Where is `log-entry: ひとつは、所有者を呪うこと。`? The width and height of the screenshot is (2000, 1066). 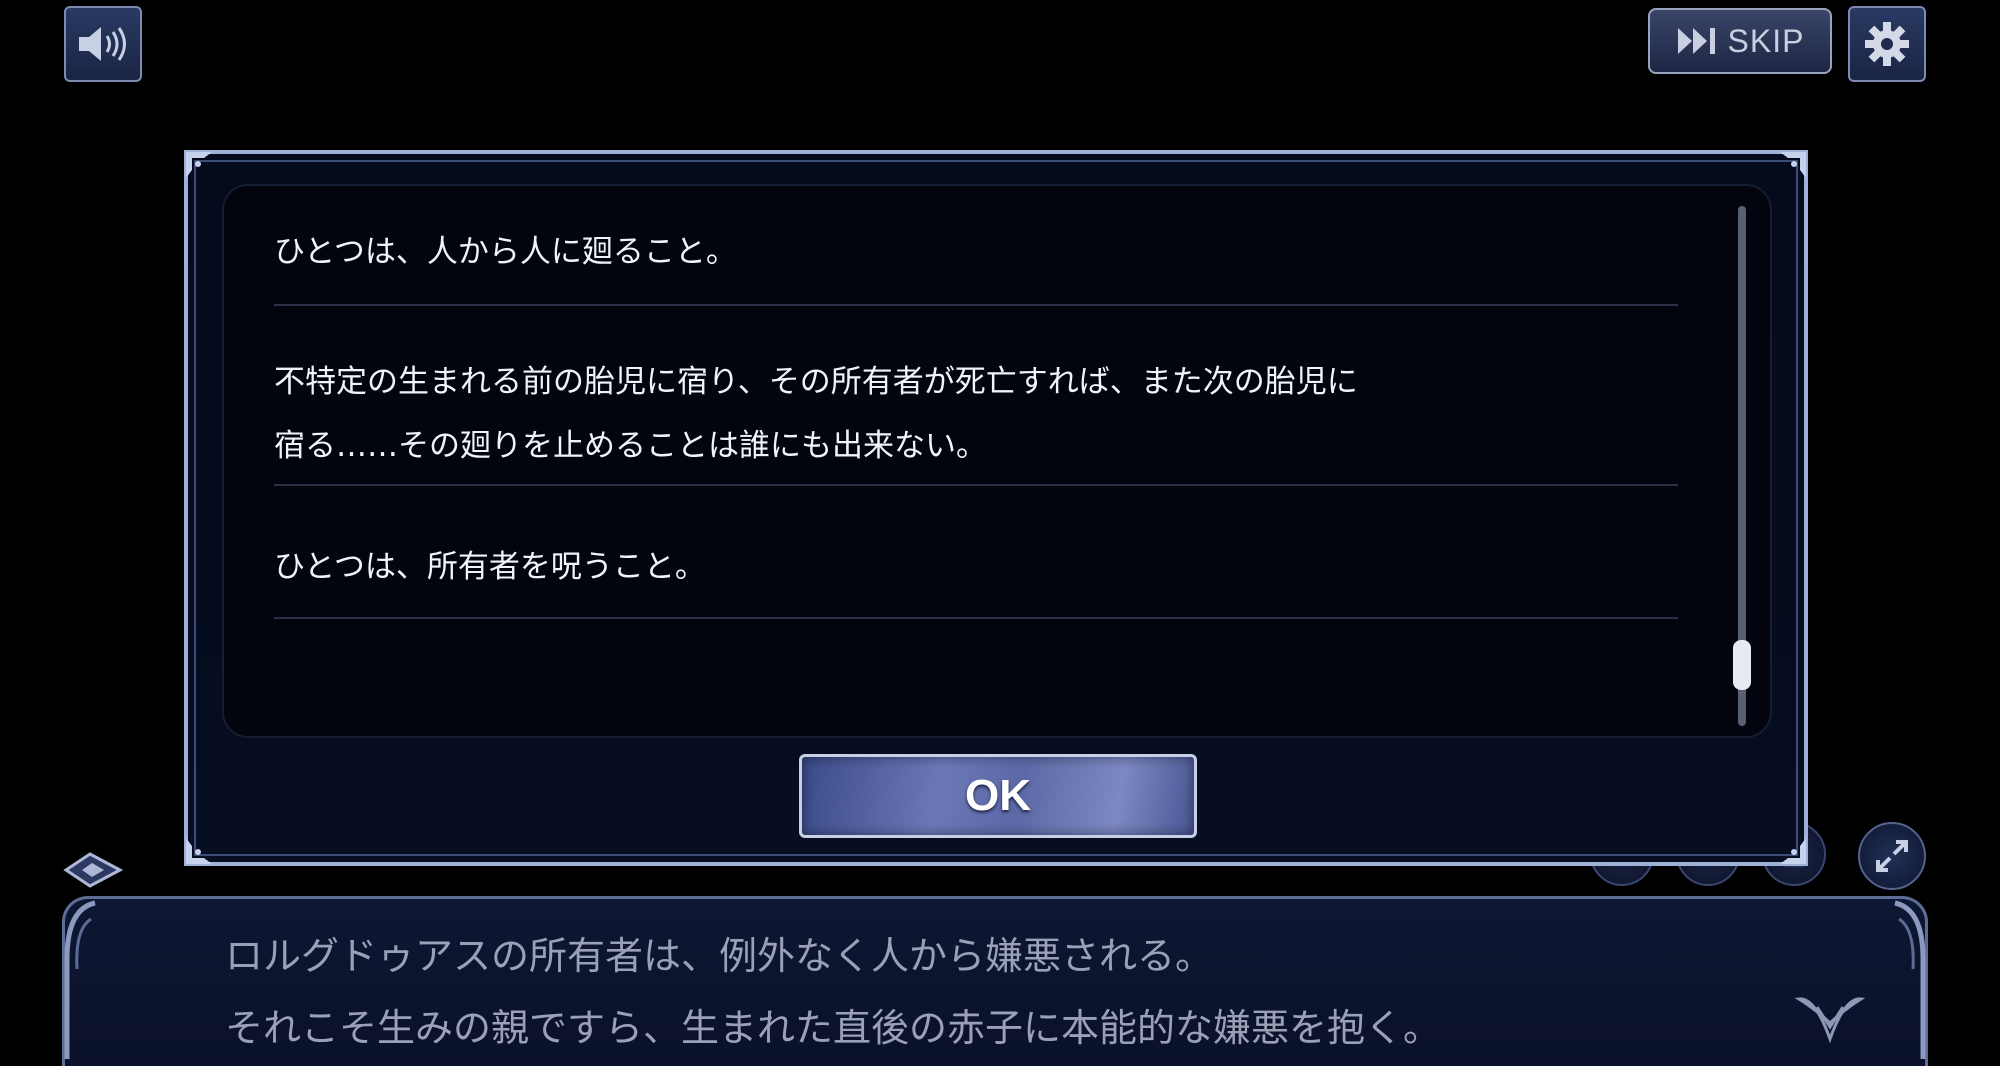
log-entry: ひとつは、所有者を呪うこと。 is located at coordinates (976, 570).